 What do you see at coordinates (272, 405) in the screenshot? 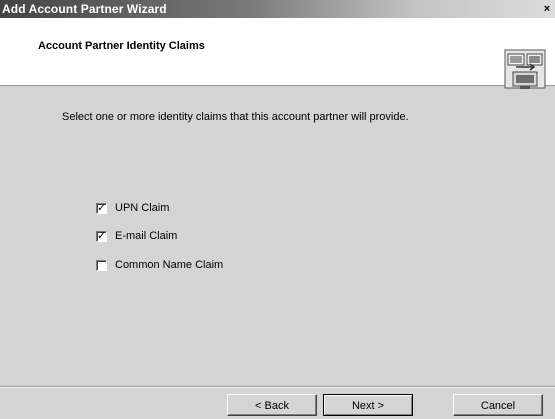
I see `back-button: < Back` at bounding box center [272, 405].